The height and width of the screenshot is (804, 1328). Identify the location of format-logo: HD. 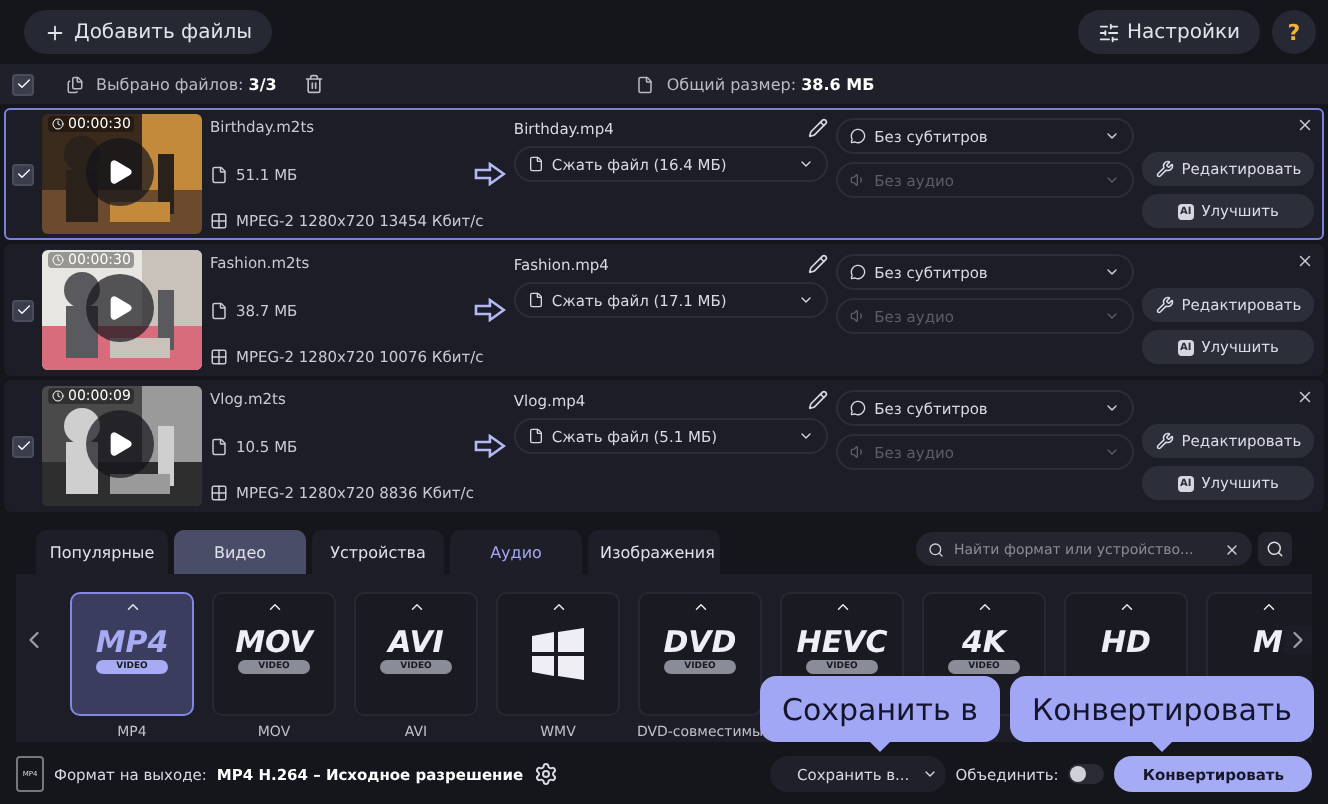
(1125, 642).